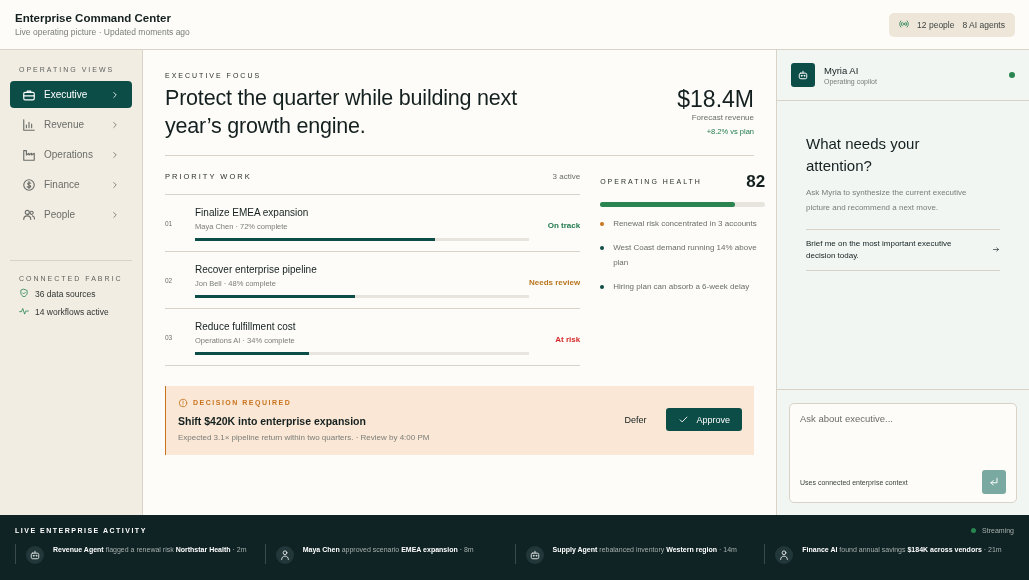 This screenshot has height=580, width=1029. Describe the element at coordinates (863, 155) in the screenshot. I see `prompt-heading: What needs your attention?` at that location.